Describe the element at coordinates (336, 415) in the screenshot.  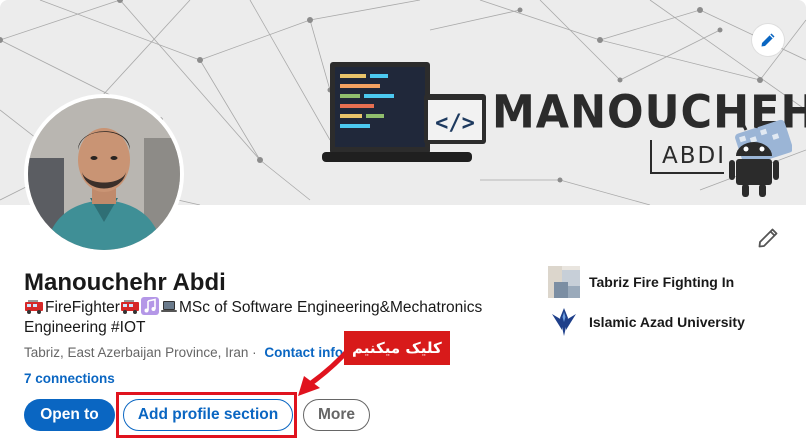
I see `more-button: More` at that location.